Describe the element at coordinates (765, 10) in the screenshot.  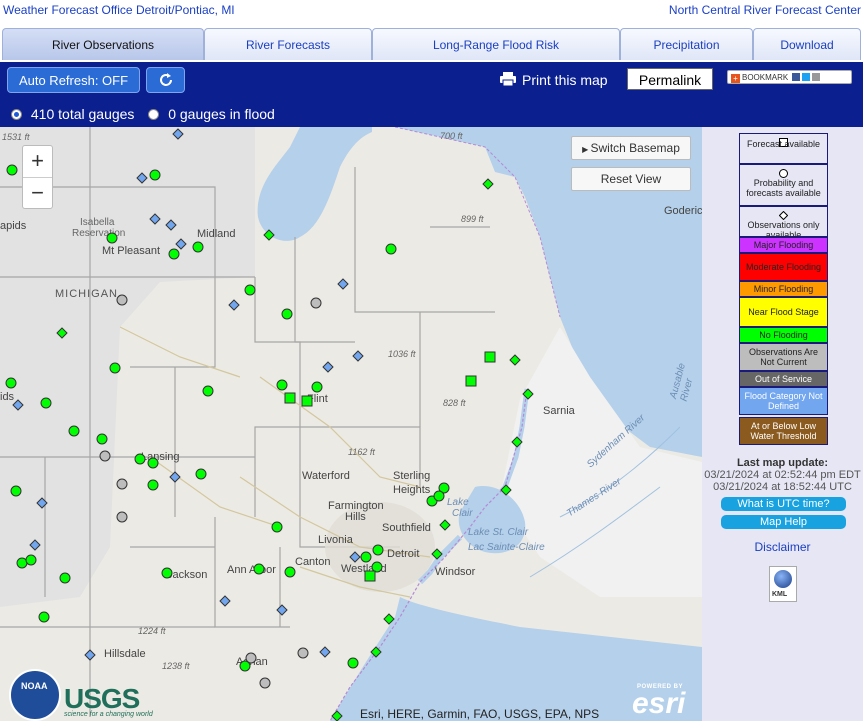
I see `ncrfc-link: North Central River Forecast Center` at that location.